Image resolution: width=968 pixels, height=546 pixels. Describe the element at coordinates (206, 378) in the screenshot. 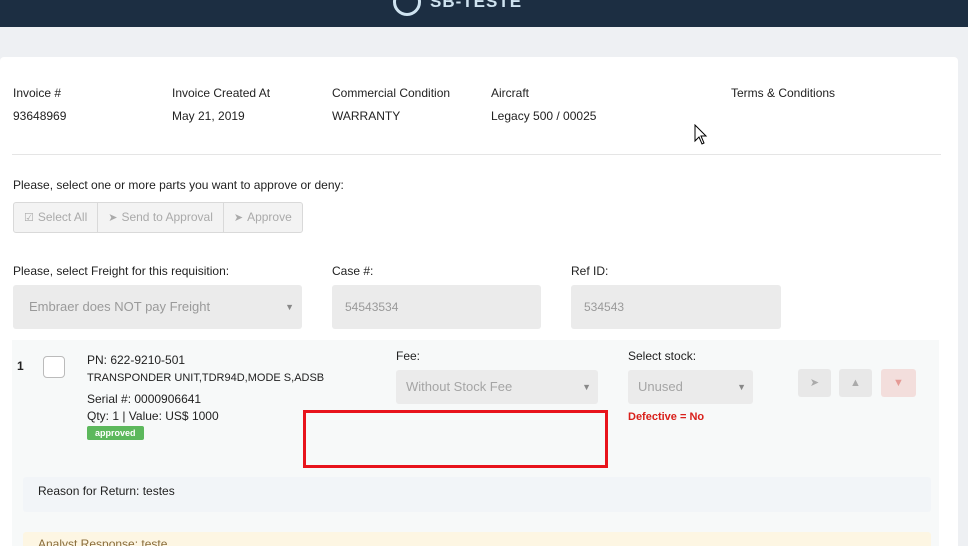

I see `part-description: TRANSPONDER UNIT,TDR94D,MODE S,ADSB` at that location.